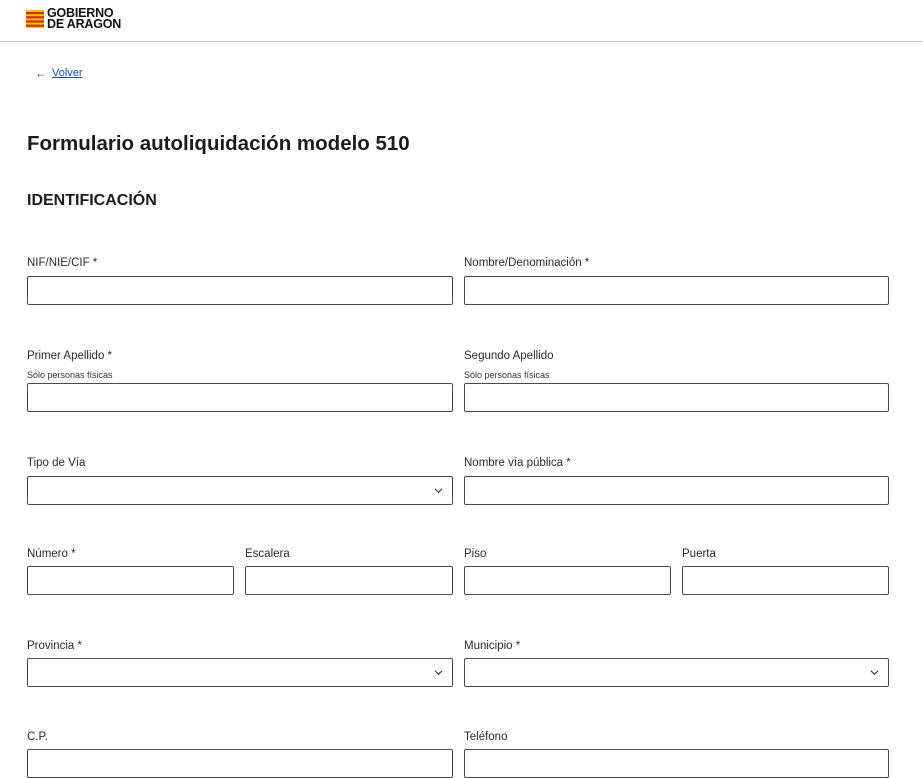 The image size is (923, 778). I want to click on municipio-label: Municipio *, so click(492, 646).